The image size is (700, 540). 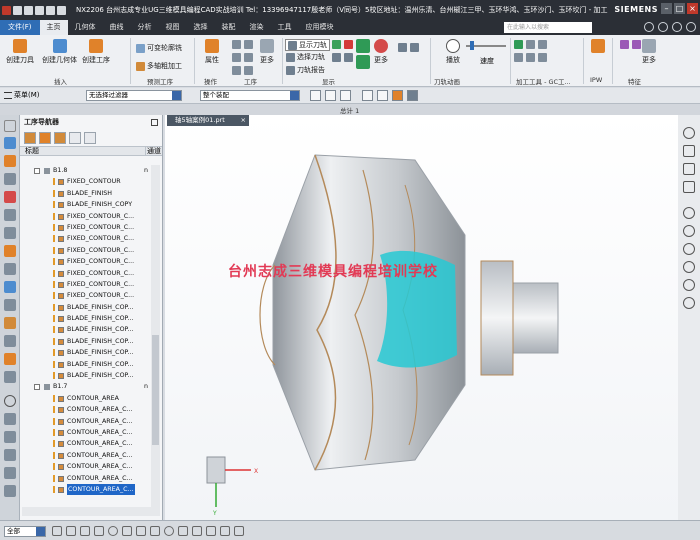 I want to click on col-swap: 通道, so click(x=153, y=151).